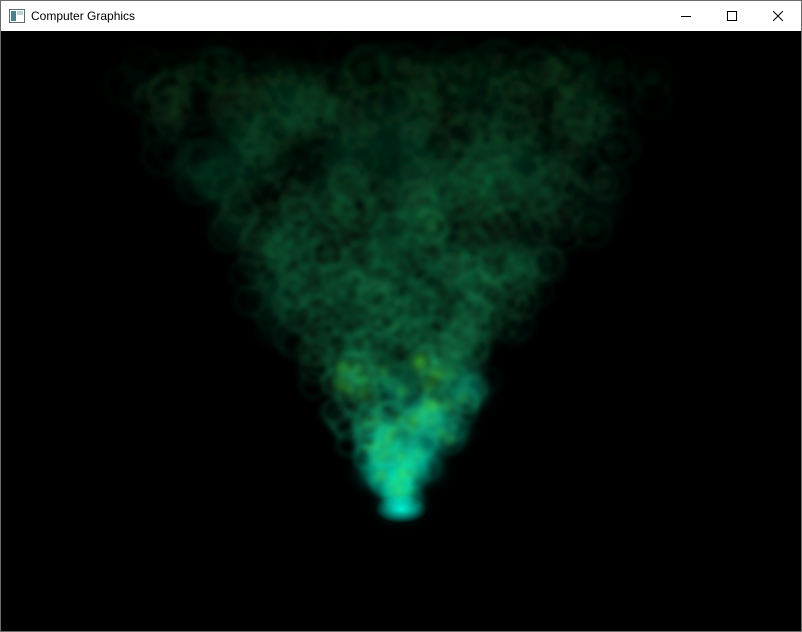 The image size is (802, 632). What do you see at coordinates (401, 16) in the screenshot?
I see `title-bar: Computer Graphics` at bounding box center [401, 16].